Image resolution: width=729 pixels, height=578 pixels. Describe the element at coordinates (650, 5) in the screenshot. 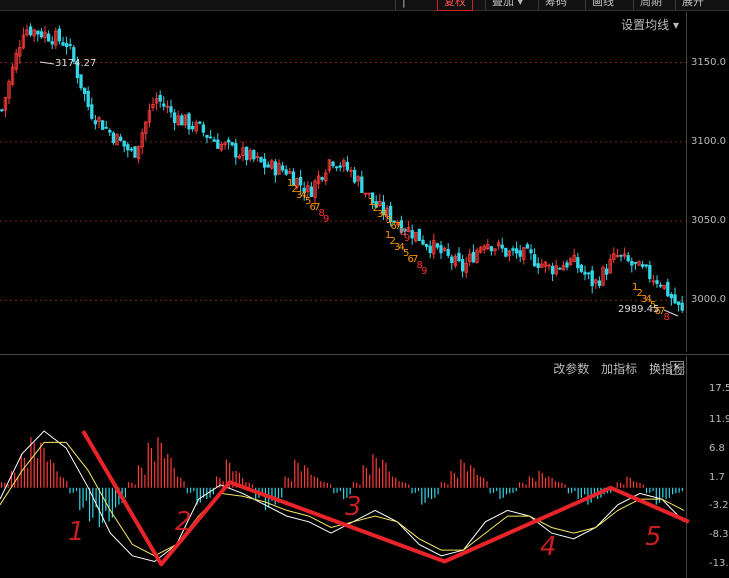

I see `toolbar-item-5: 周期` at that location.